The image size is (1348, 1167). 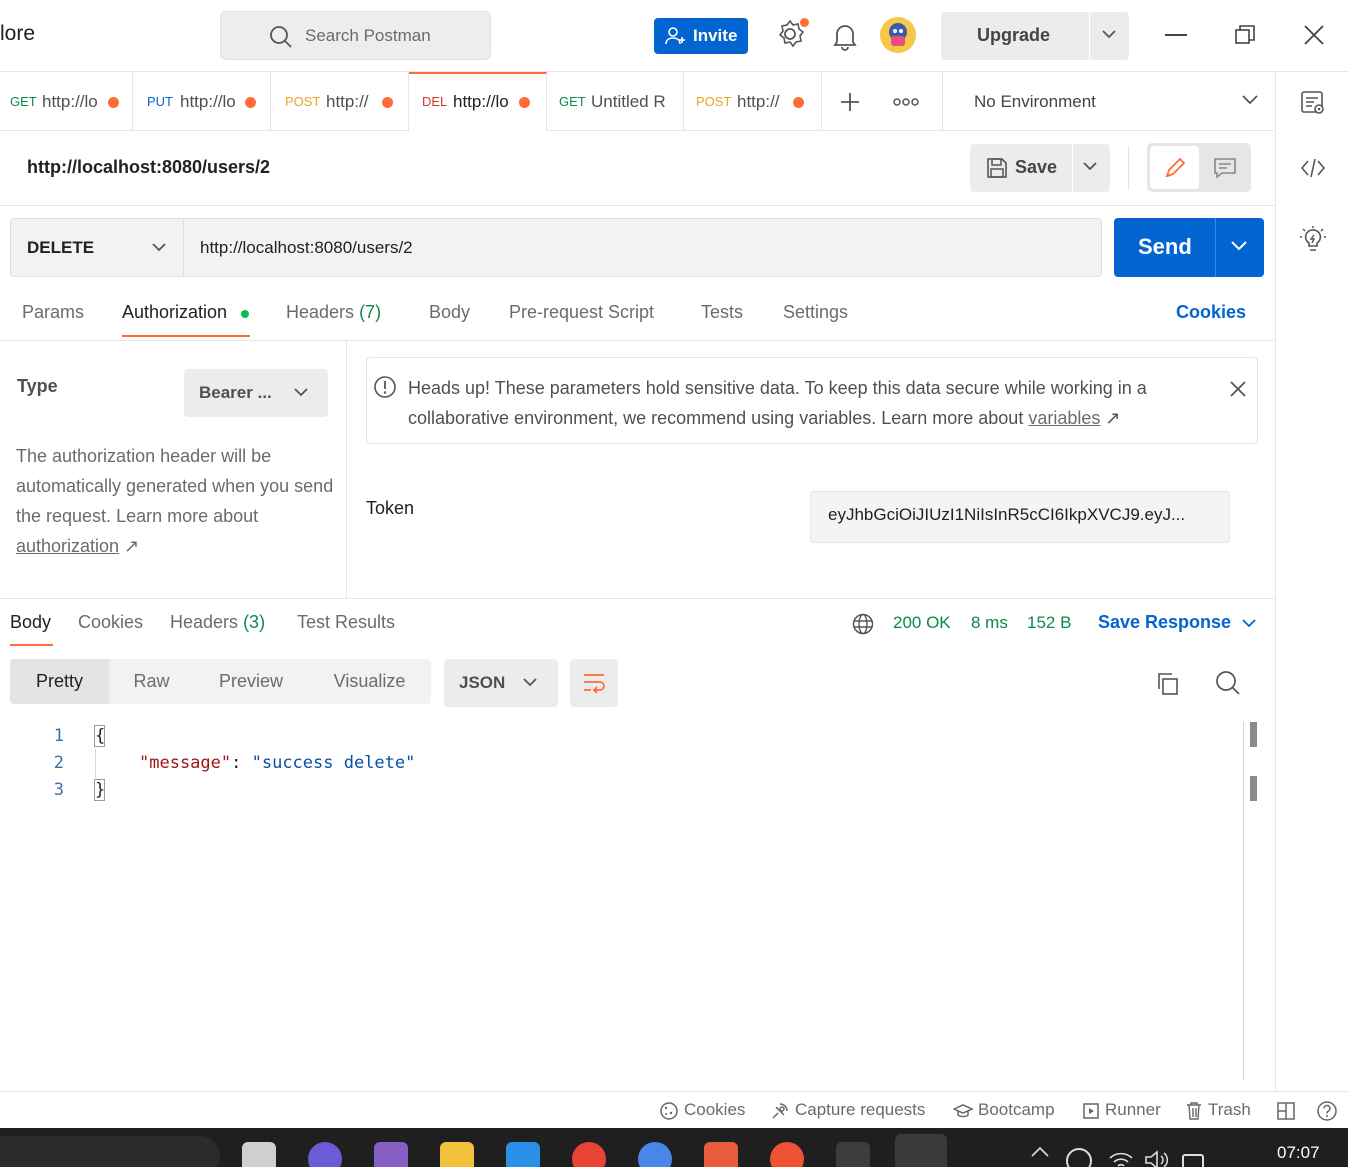 What do you see at coordinates (355, 35) in the screenshot?
I see `search-input: Search Postman` at bounding box center [355, 35].